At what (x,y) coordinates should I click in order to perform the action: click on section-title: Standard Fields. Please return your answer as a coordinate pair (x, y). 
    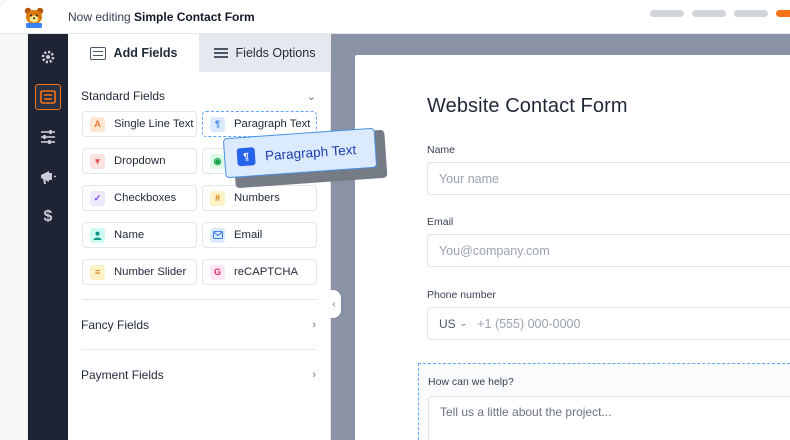
    Looking at the image, I should click on (123, 96).